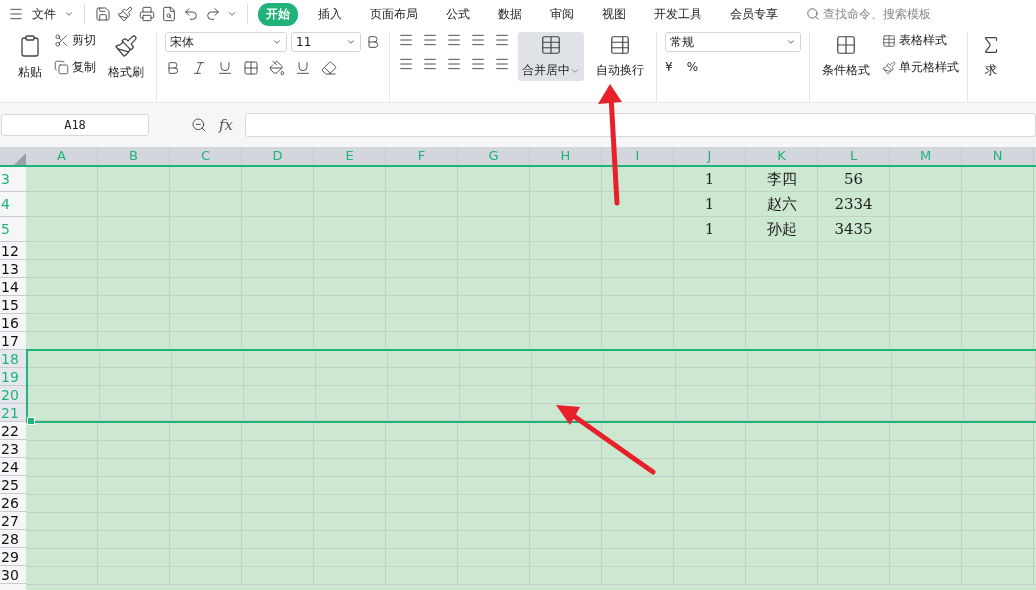 The image size is (1036, 590). What do you see at coordinates (251, 68) in the screenshot?
I see `border-icon` at bounding box center [251, 68].